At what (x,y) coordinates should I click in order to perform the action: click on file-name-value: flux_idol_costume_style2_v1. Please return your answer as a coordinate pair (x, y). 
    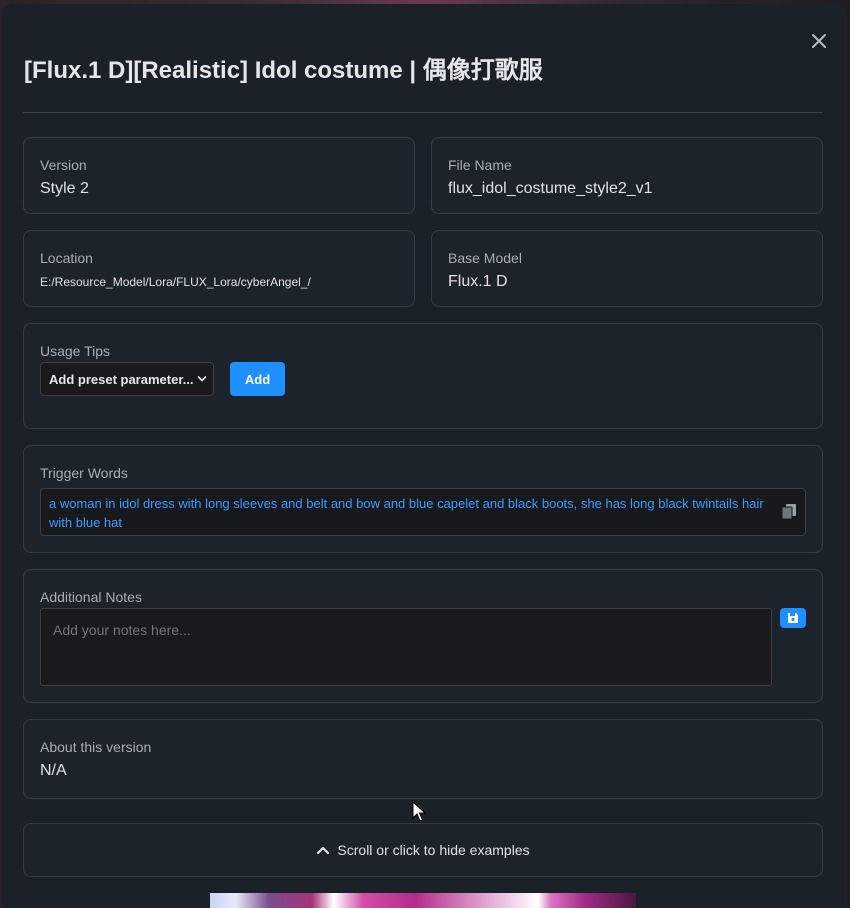
    Looking at the image, I should click on (550, 188).